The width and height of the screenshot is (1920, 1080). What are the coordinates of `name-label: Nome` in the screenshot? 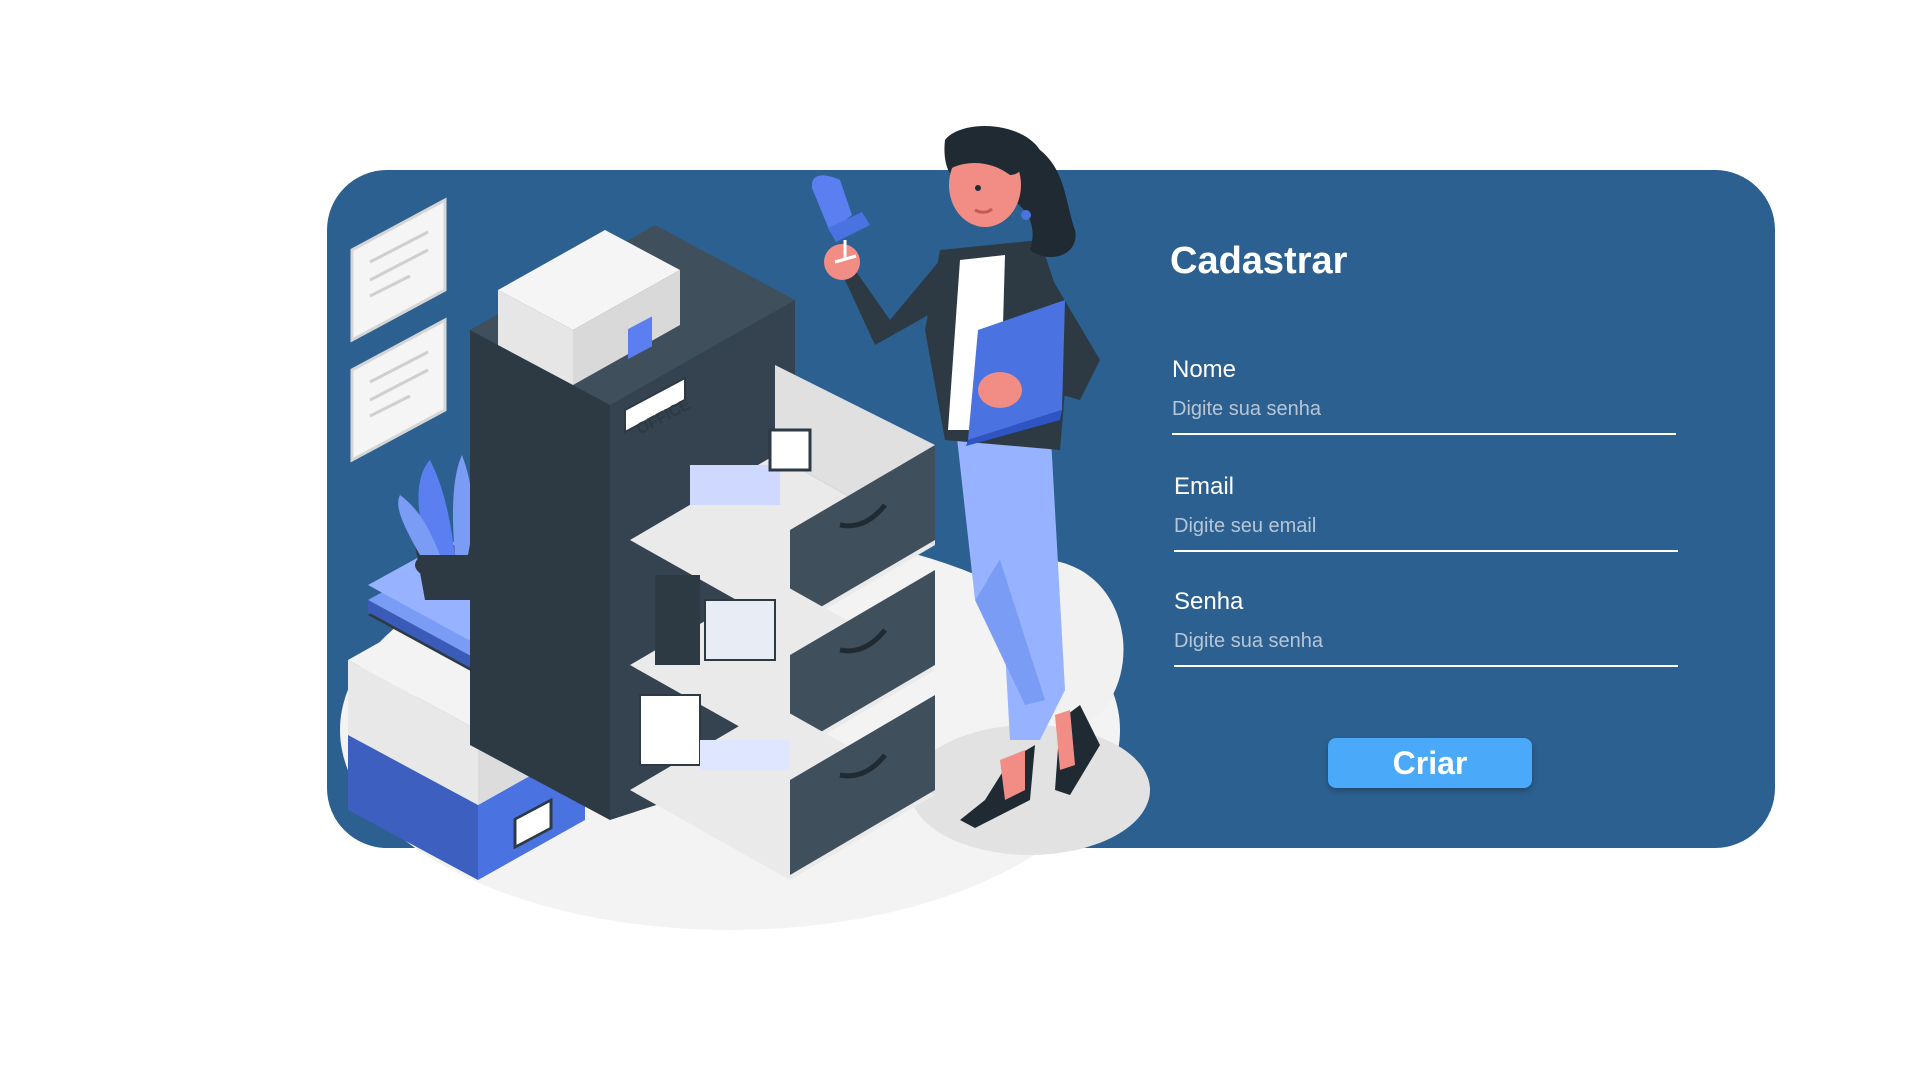 It's located at (1204, 369).